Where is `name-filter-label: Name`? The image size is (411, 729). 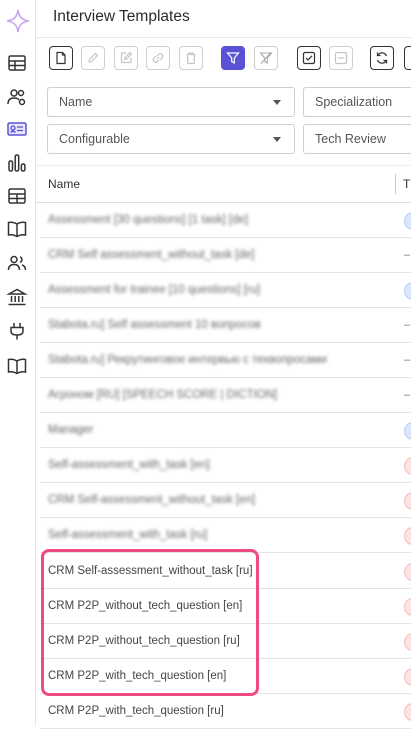 name-filter-label: Name is located at coordinates (76, 102).